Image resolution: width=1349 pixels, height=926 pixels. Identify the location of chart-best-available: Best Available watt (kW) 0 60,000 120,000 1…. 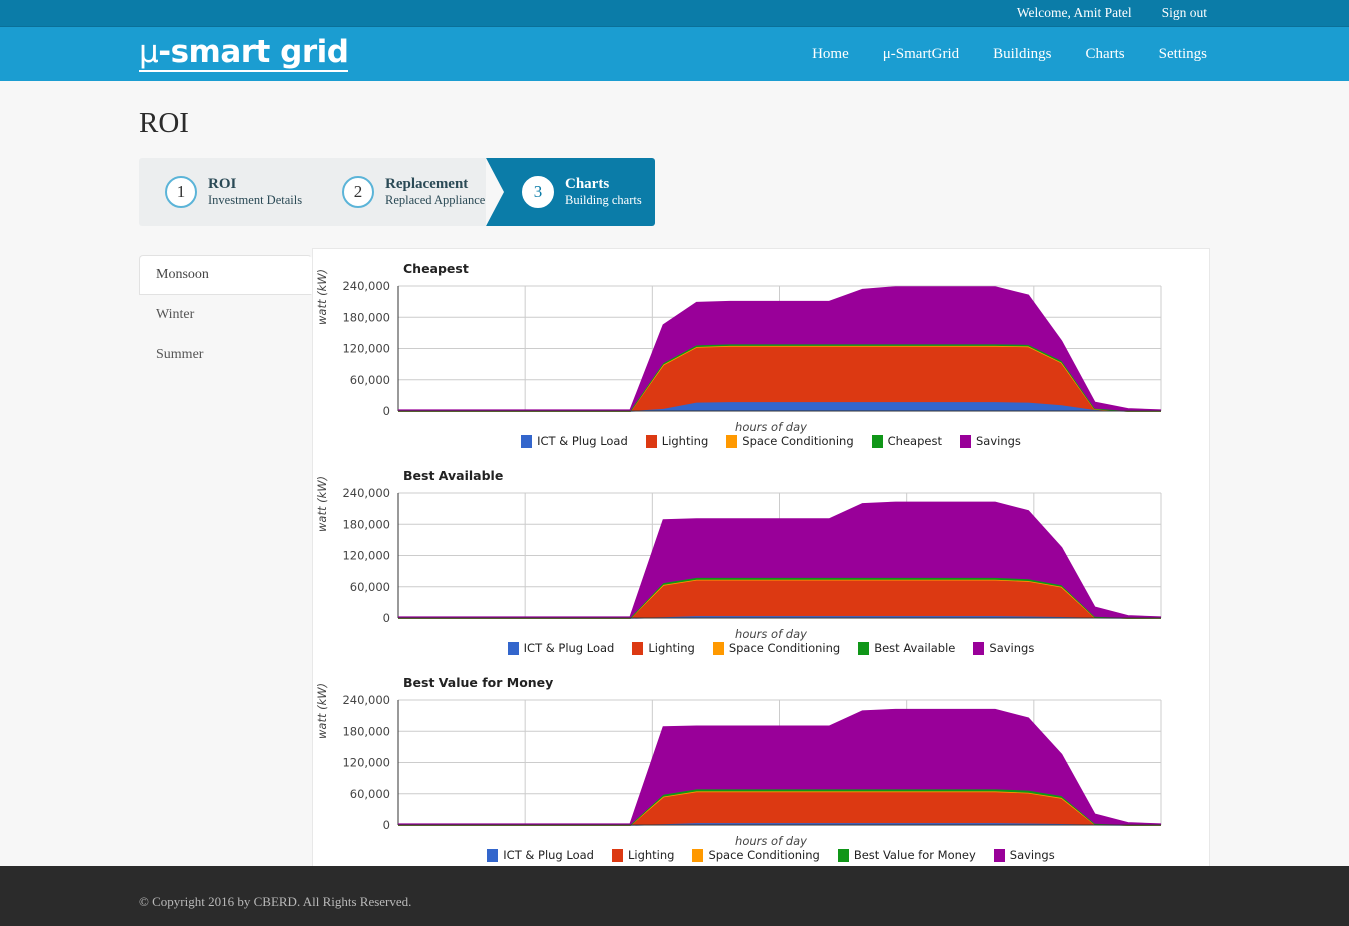
(761, 567).